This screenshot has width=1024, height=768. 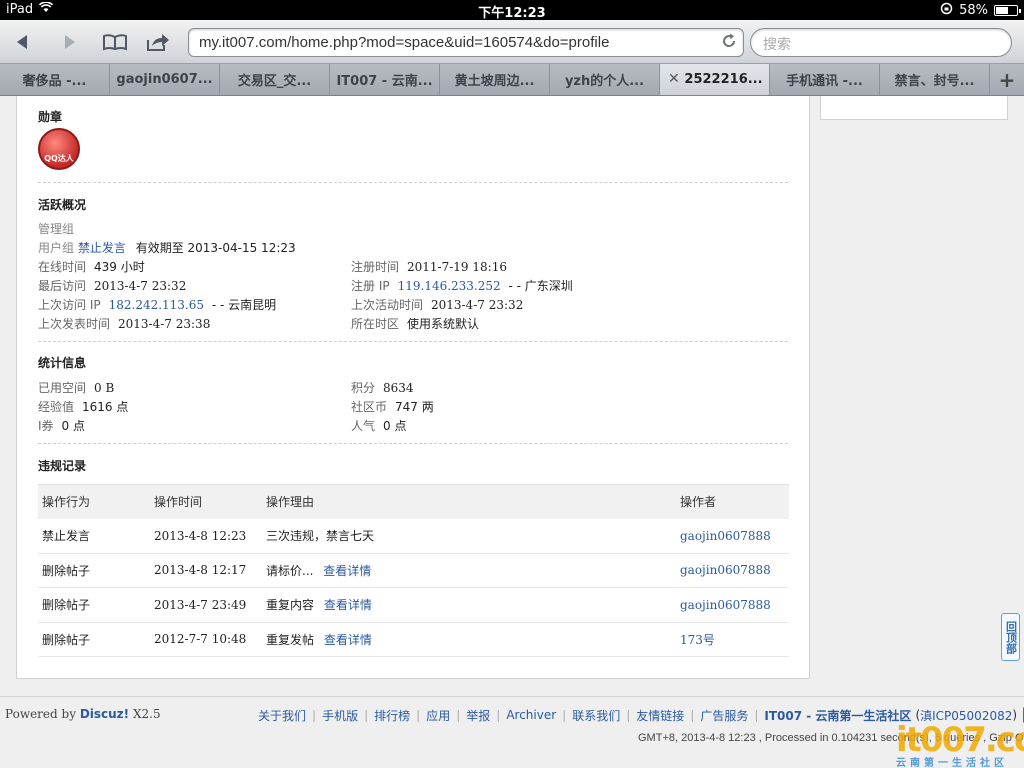 I want to click on header-time: 操作时间, so click(x=206, y=501).